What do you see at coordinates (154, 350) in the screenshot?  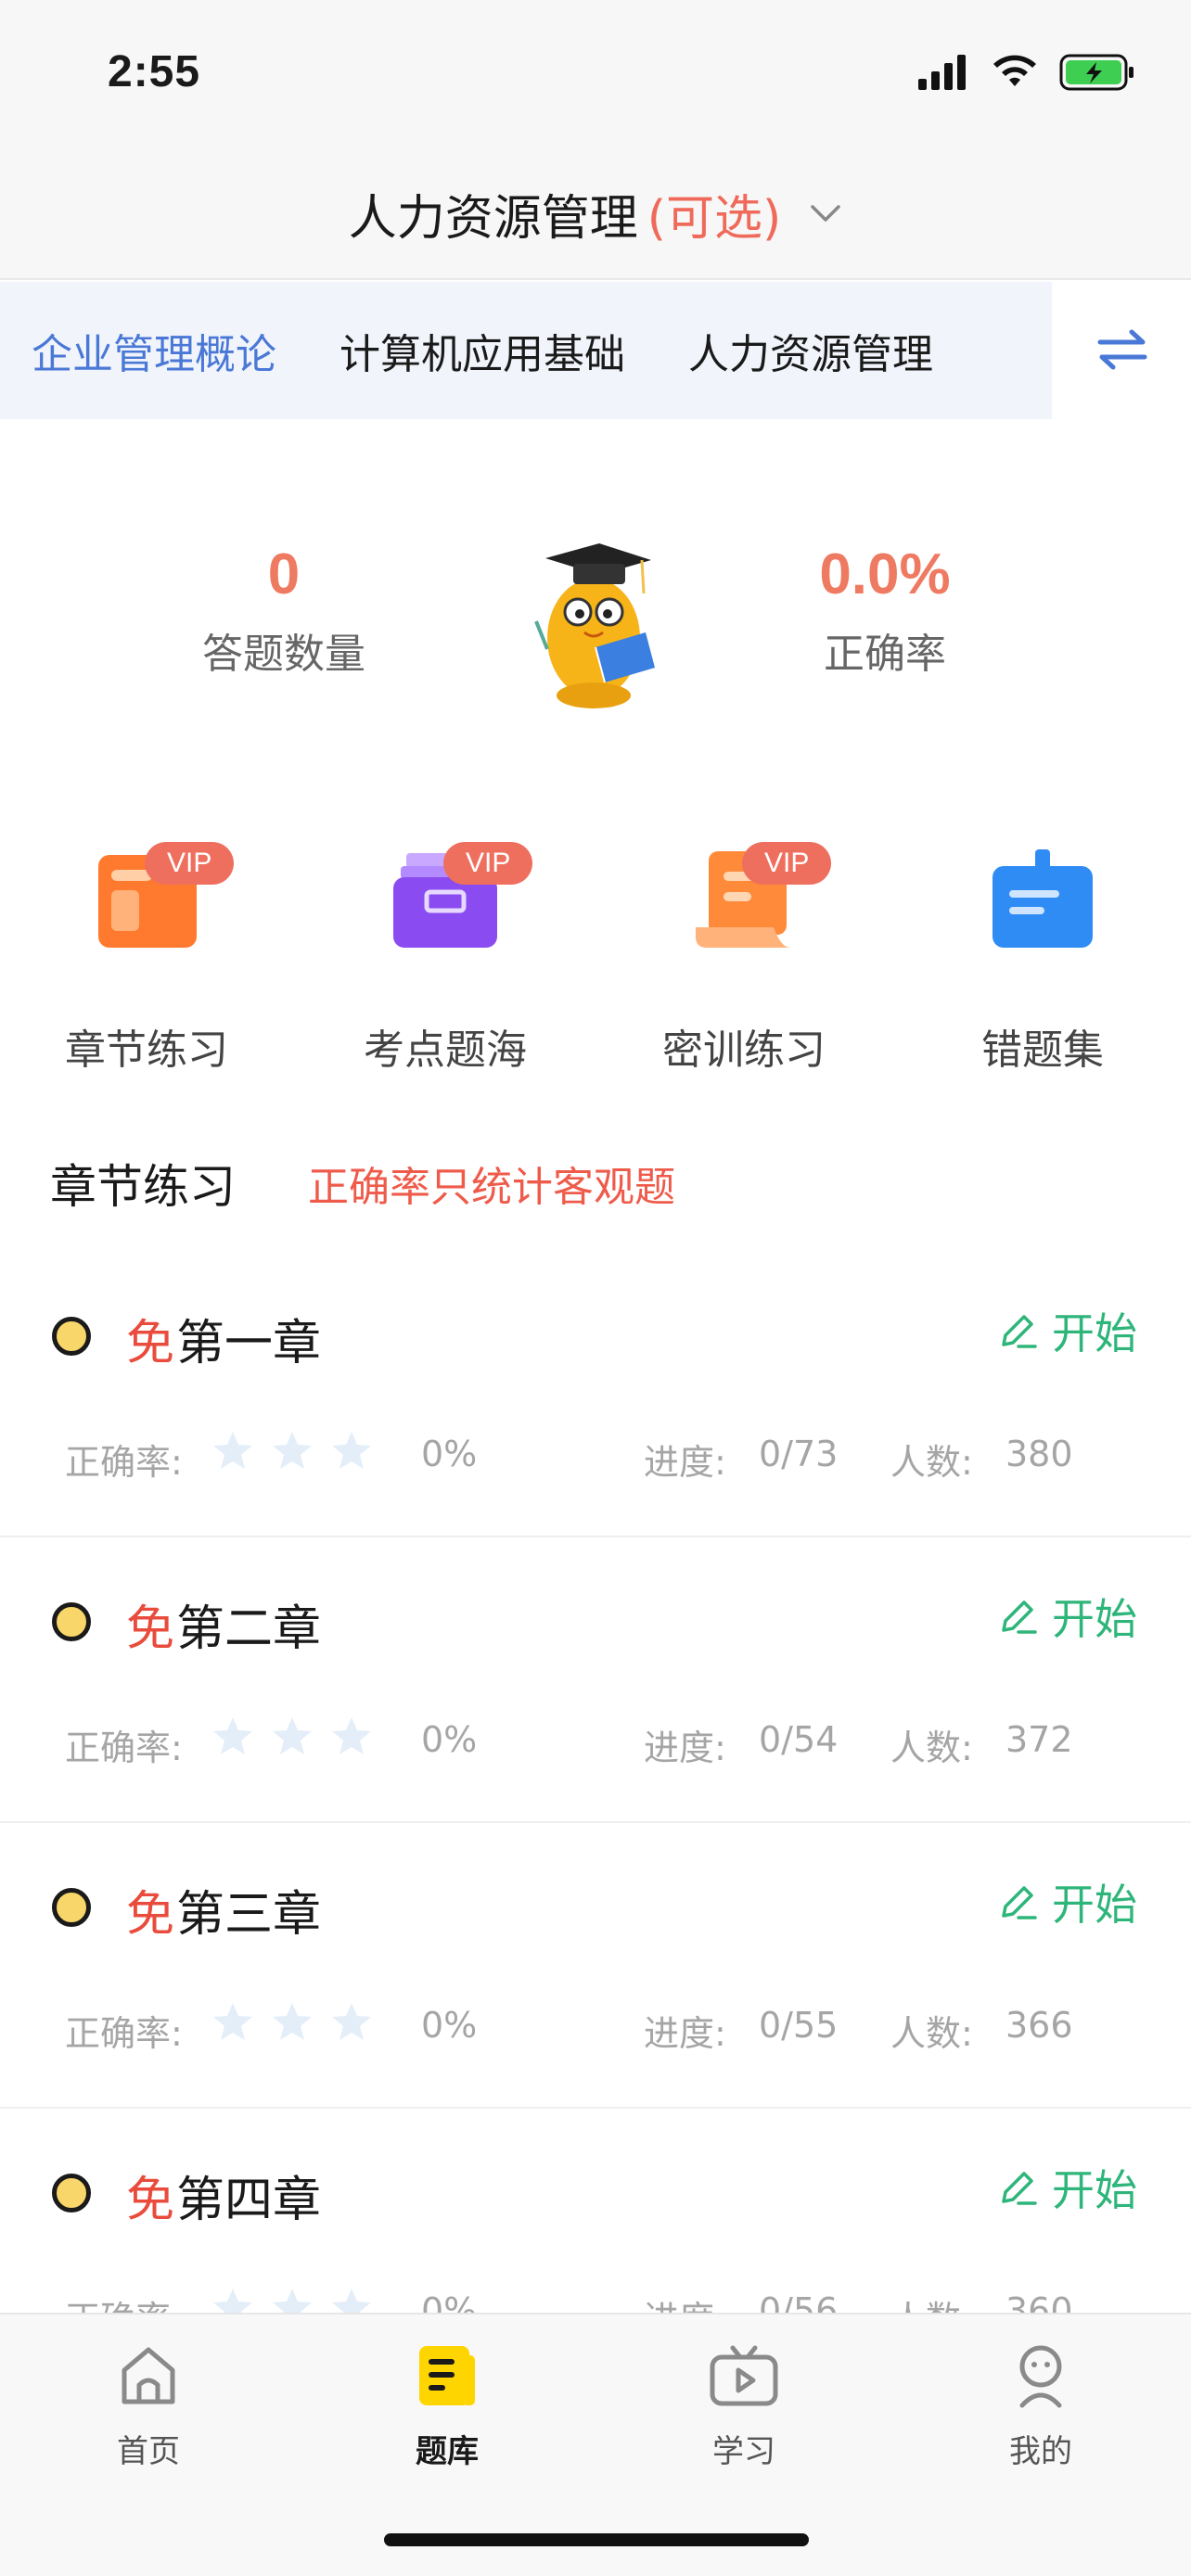 I see `tab-course-1: 企业管理概论` at bounding box center [154, 350].